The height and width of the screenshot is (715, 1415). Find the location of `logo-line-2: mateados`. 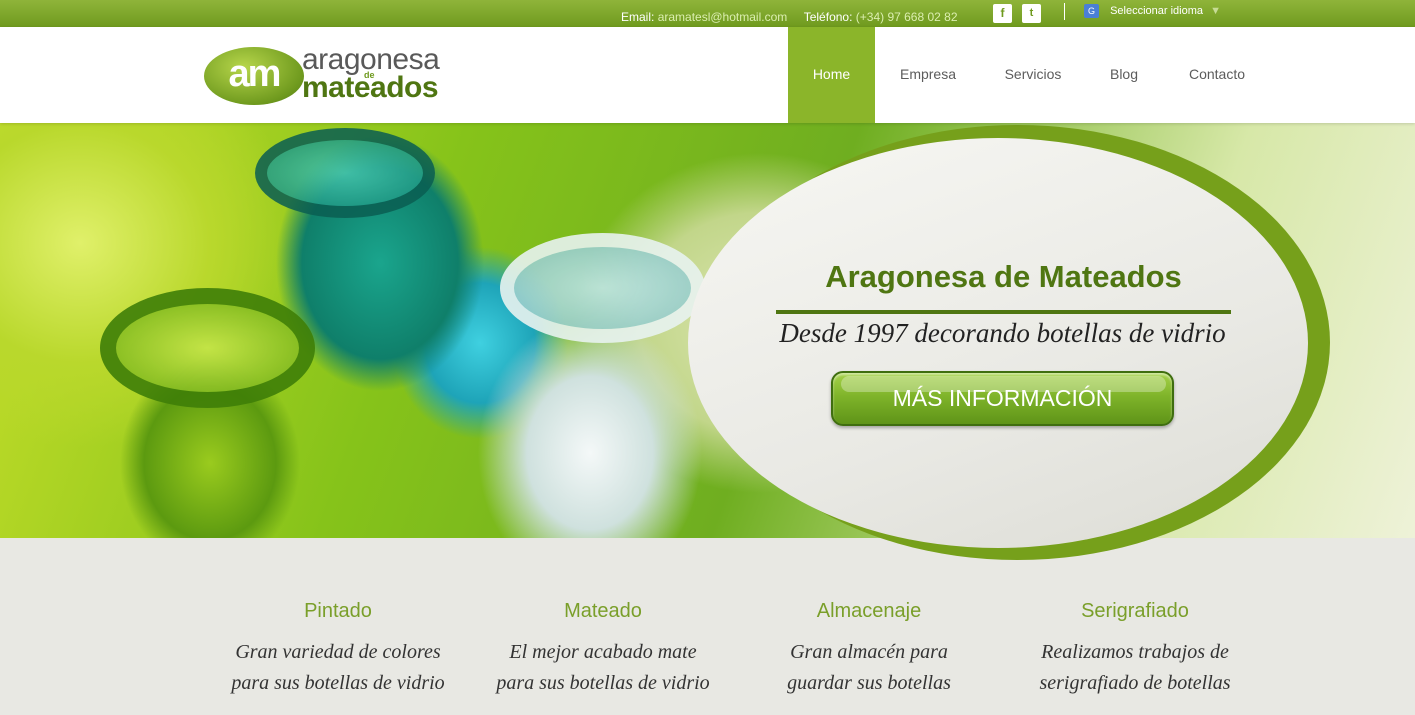

logo-line-2: mateados is located at coordinates (370, 87).